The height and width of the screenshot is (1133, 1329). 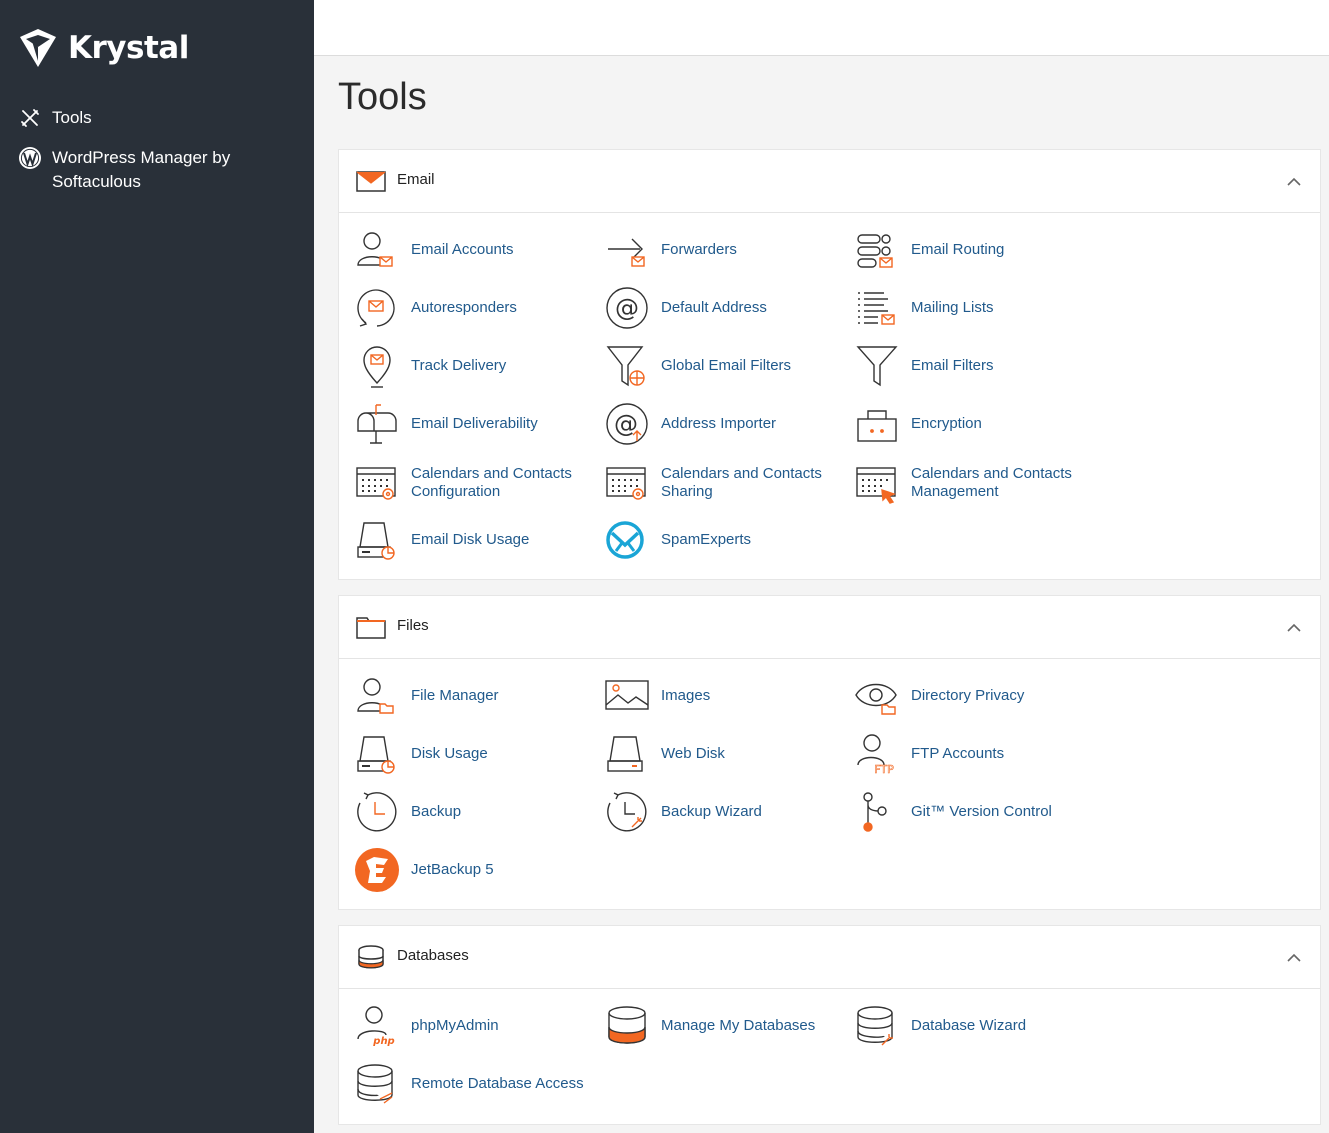 What do you see at coordinates (376, 541) in the screenshot?
I see `email-disk-usage-icon` at bounding box center [376, 541].